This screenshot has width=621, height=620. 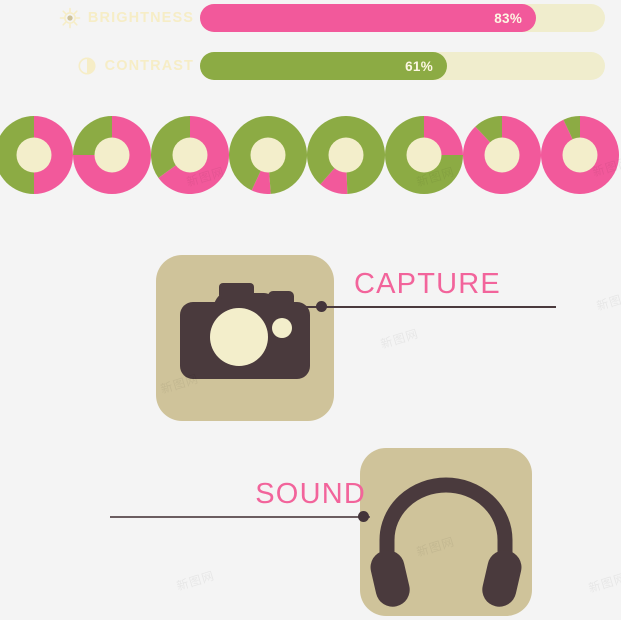 I want to click on contrast-icon, so click(x=87, y=66).